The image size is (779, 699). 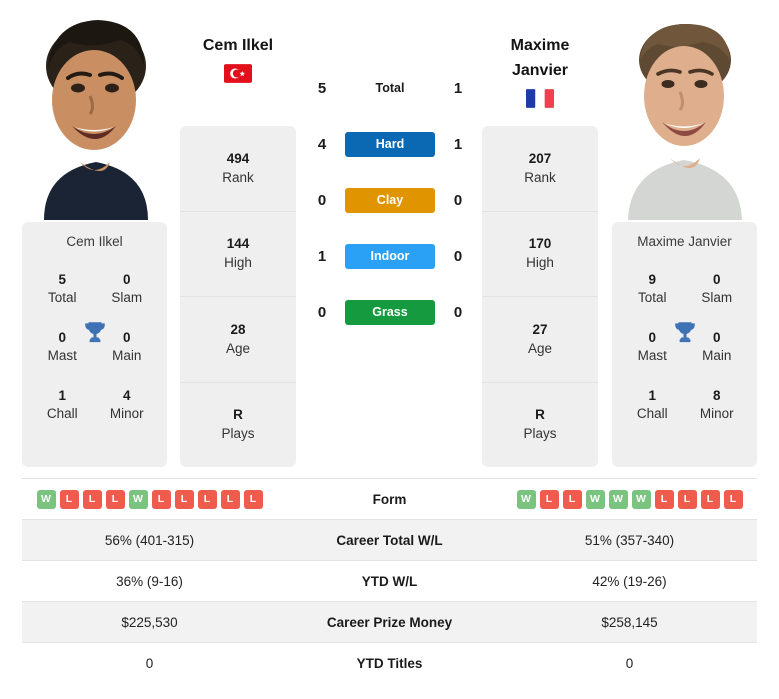 I want to click on titles-chall-label-left: Chall, so click(x=62, y=413).